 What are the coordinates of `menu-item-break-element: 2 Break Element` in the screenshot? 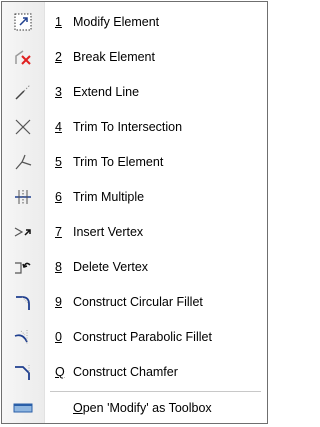 It's located at (134, 57).